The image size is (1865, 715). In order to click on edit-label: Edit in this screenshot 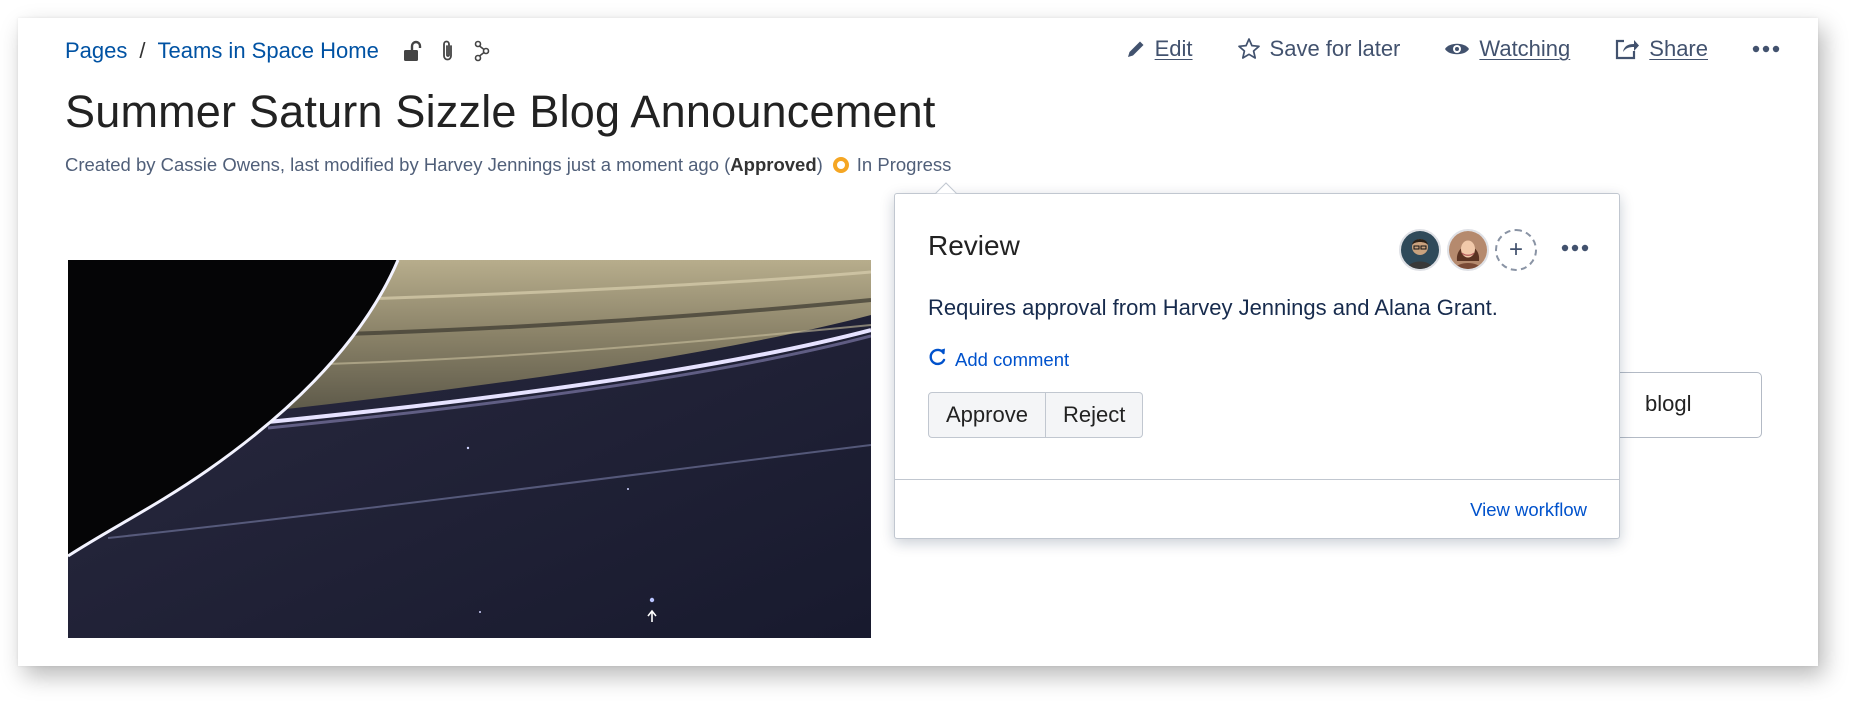, I will do `click(1173, 48)`.